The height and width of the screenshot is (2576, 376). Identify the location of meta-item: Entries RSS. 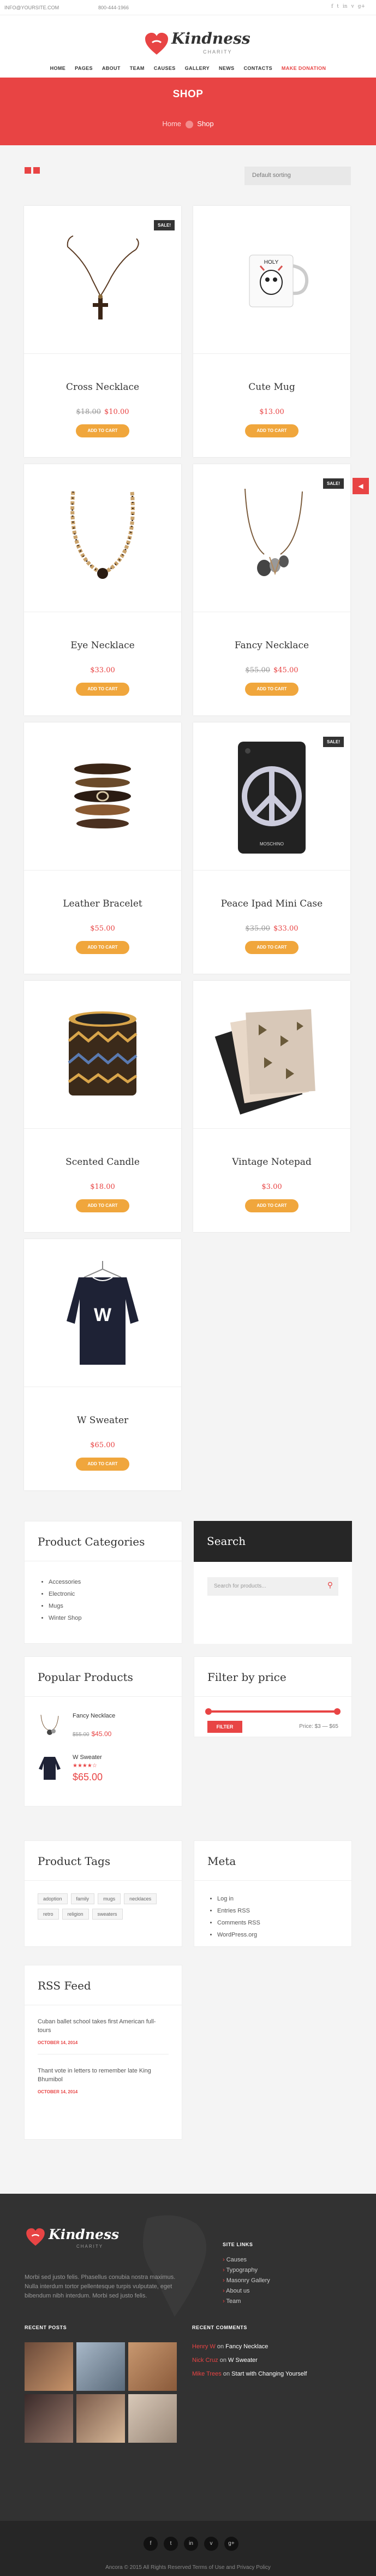
(238, 1911).